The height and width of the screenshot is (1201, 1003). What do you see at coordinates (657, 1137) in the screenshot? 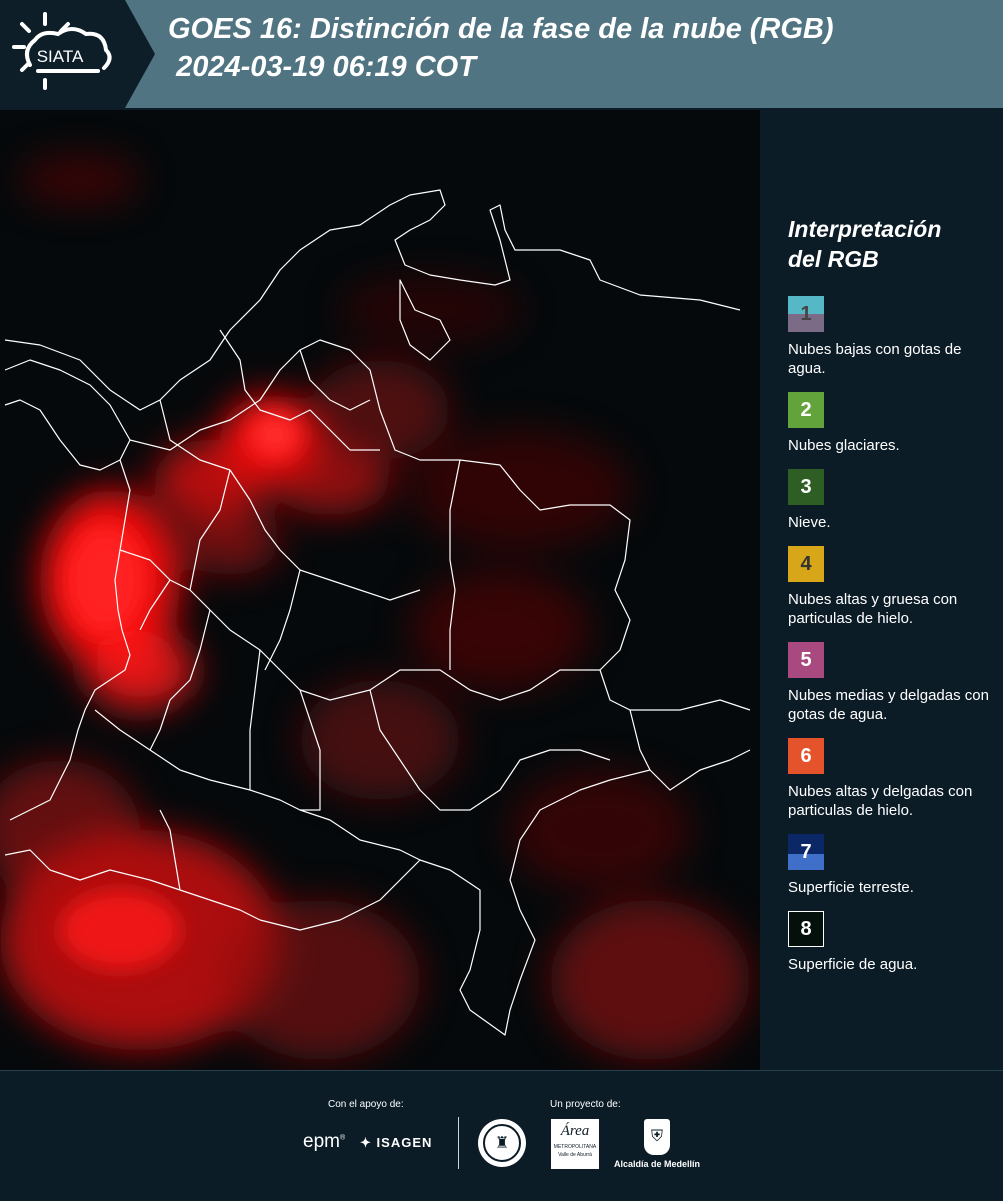
I see `coat-of-arms-icon: ⛨` at bounding box center [657, 1137].